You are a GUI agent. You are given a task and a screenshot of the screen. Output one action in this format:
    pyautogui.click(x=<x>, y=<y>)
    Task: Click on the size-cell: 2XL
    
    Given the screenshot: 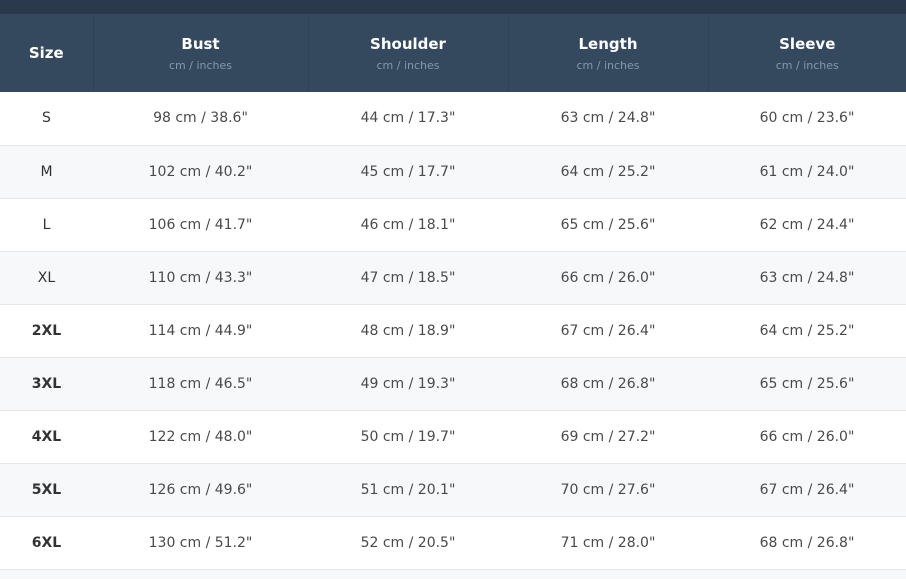 What is the action you would take?
    pyautogui.click(x=46, y=330)
    